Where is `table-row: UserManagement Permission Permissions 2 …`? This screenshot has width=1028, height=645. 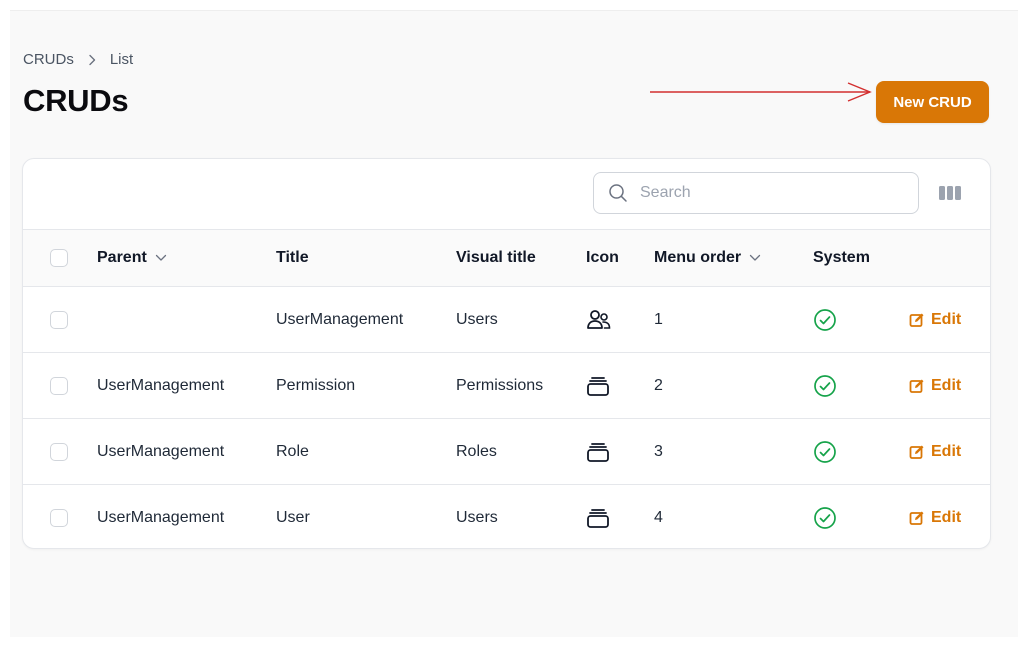 table-row: UserManagement Permission Permissions 2 … is located at coordinates (506, 386).